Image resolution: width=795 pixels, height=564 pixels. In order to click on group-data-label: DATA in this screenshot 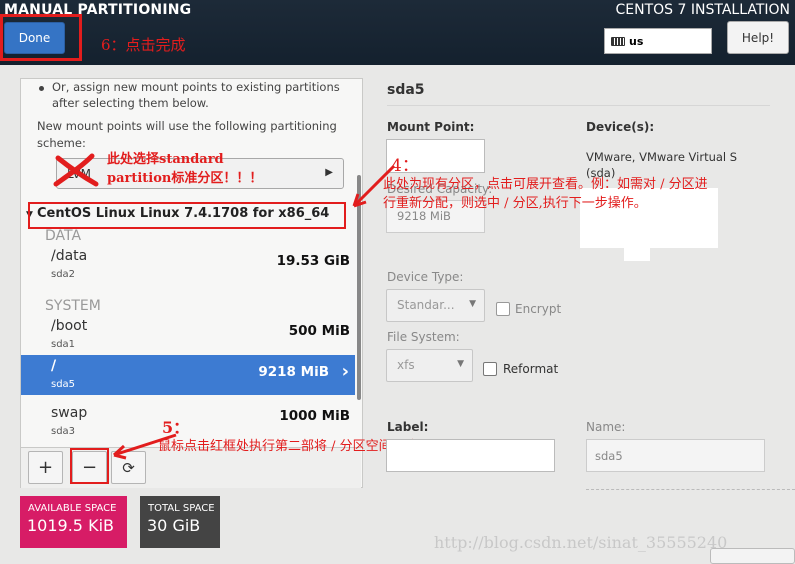, I will do `click(63, 236)`.